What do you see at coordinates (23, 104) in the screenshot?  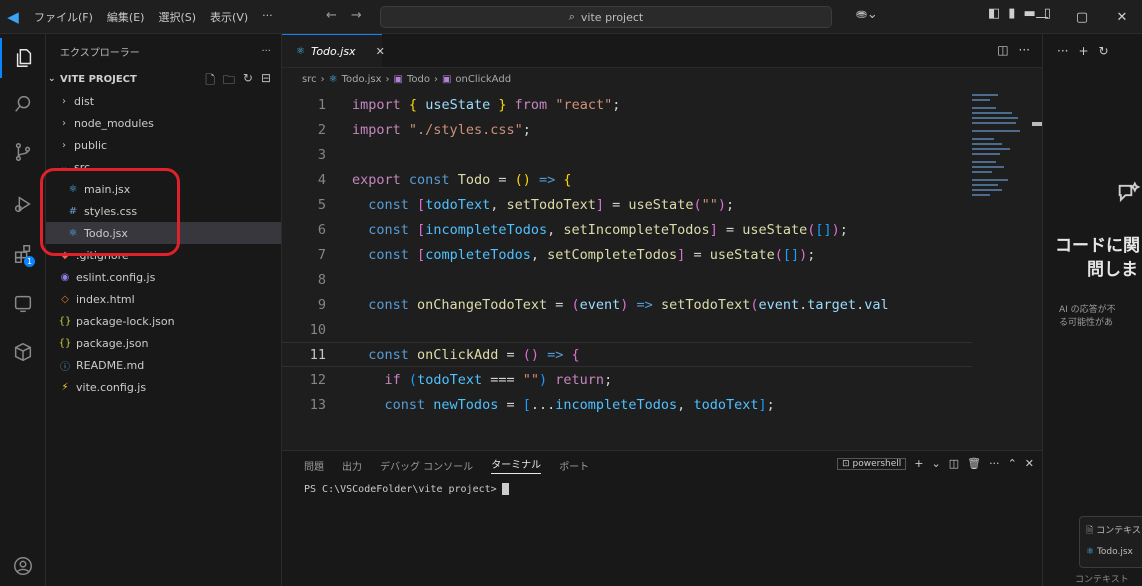 I see `search-view-icon` at bounding box center [23, 104].